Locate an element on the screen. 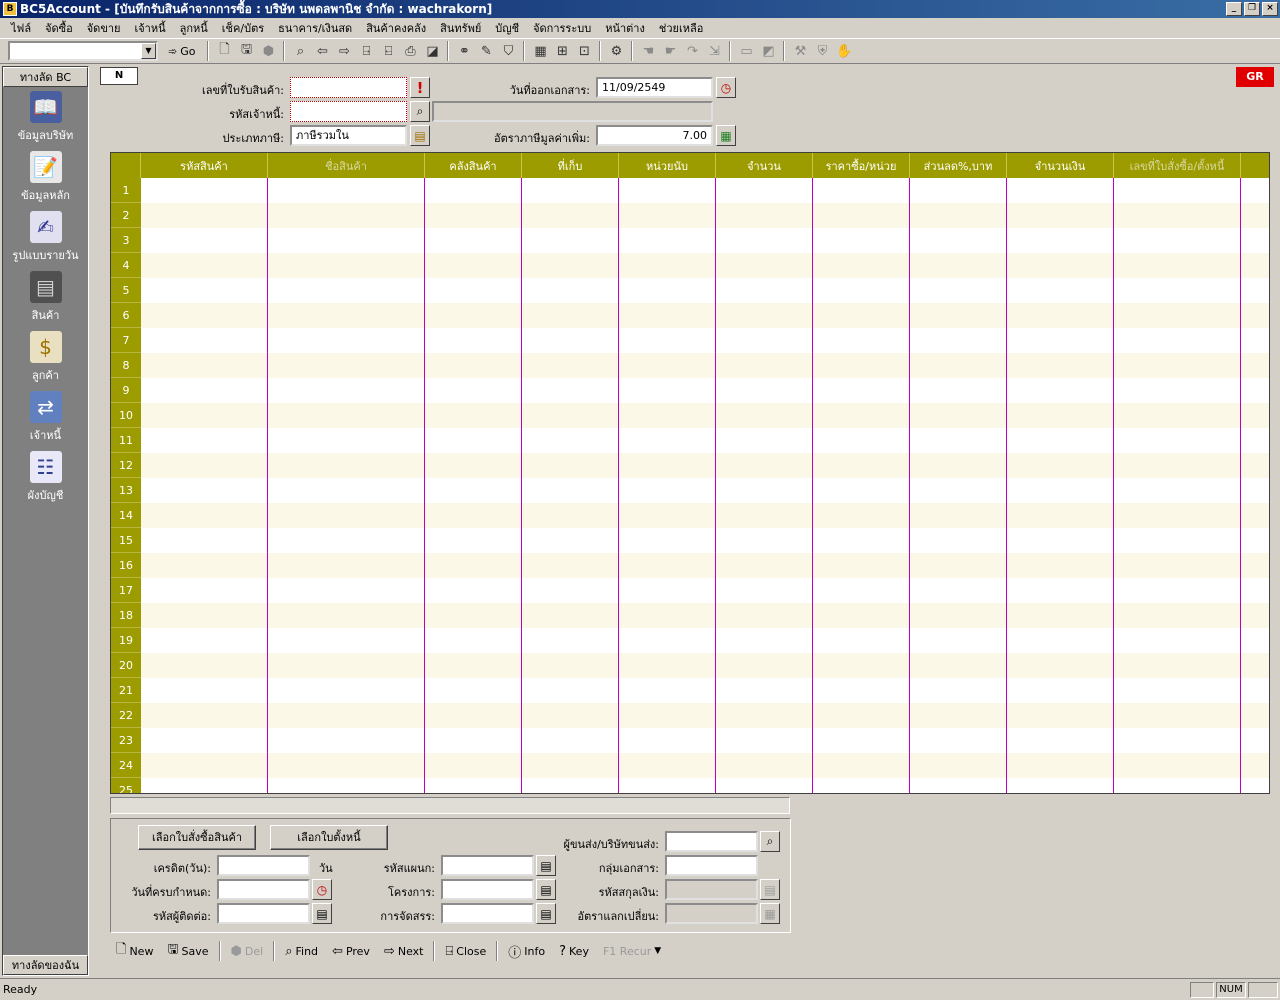 Image resolution: width=1280 pixels, height=1000 pixels. col-header-product-code: รหัสสินค้า is located at coordinates (204, 165).